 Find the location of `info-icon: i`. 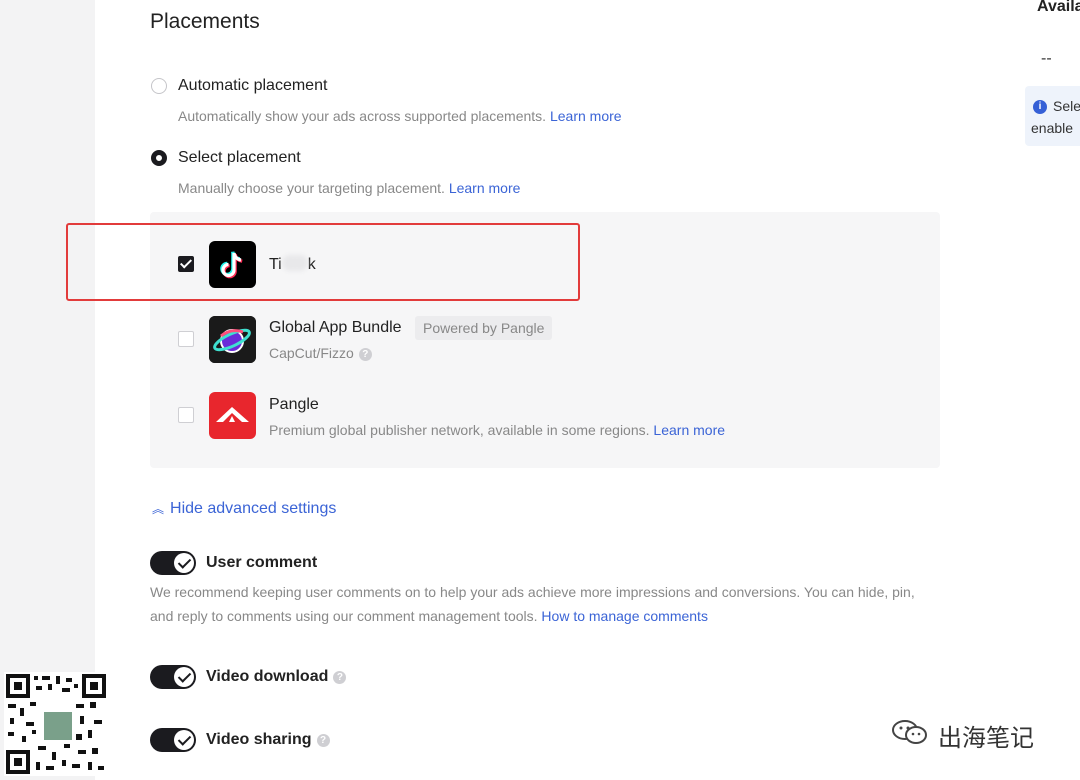

info-icon: i is located at coordinates (1040, 107).